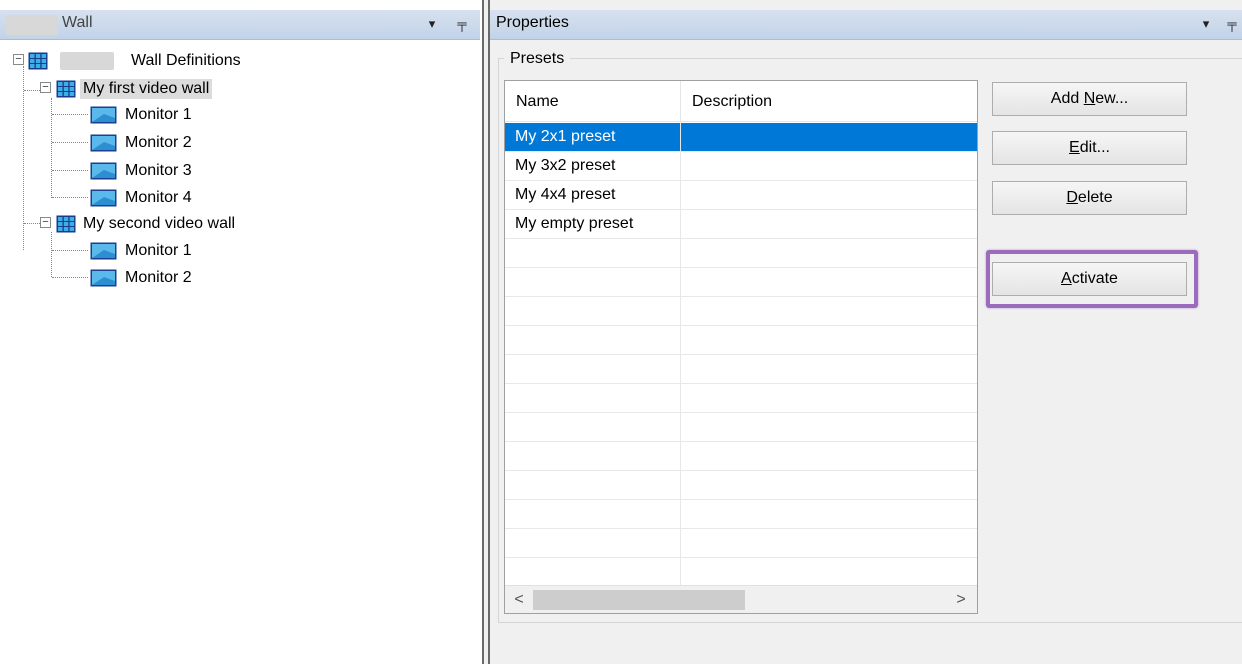 The height and width of the screenshot is (664, 1242). I want to click on scroll-right-icon: >, so click(961, 600).